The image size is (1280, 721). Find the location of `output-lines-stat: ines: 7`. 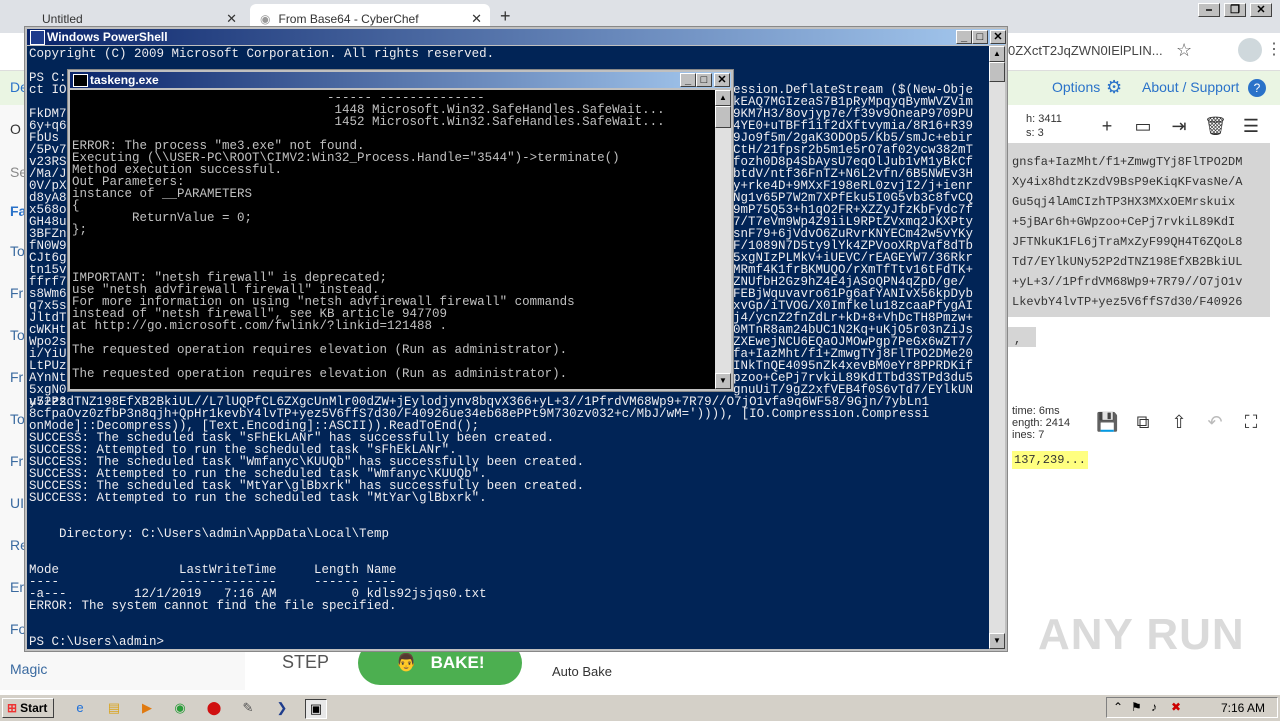

output-lines-stat: ines: 7 is located at coordinates (1028, 435).